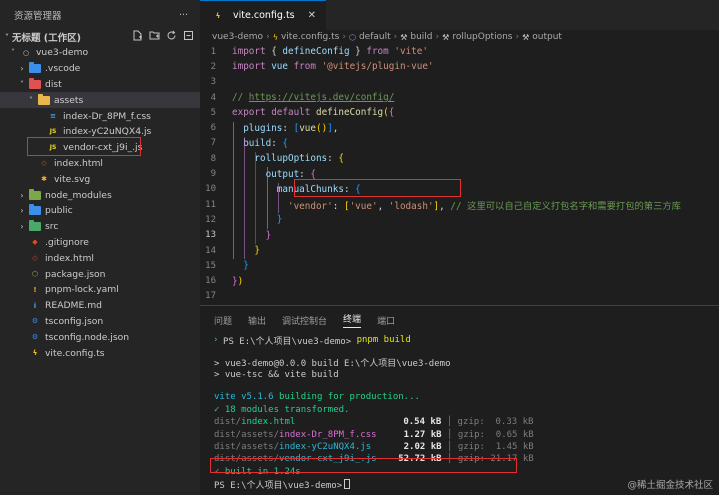  I want to click on close-icon: ✕, so click(312, 15).